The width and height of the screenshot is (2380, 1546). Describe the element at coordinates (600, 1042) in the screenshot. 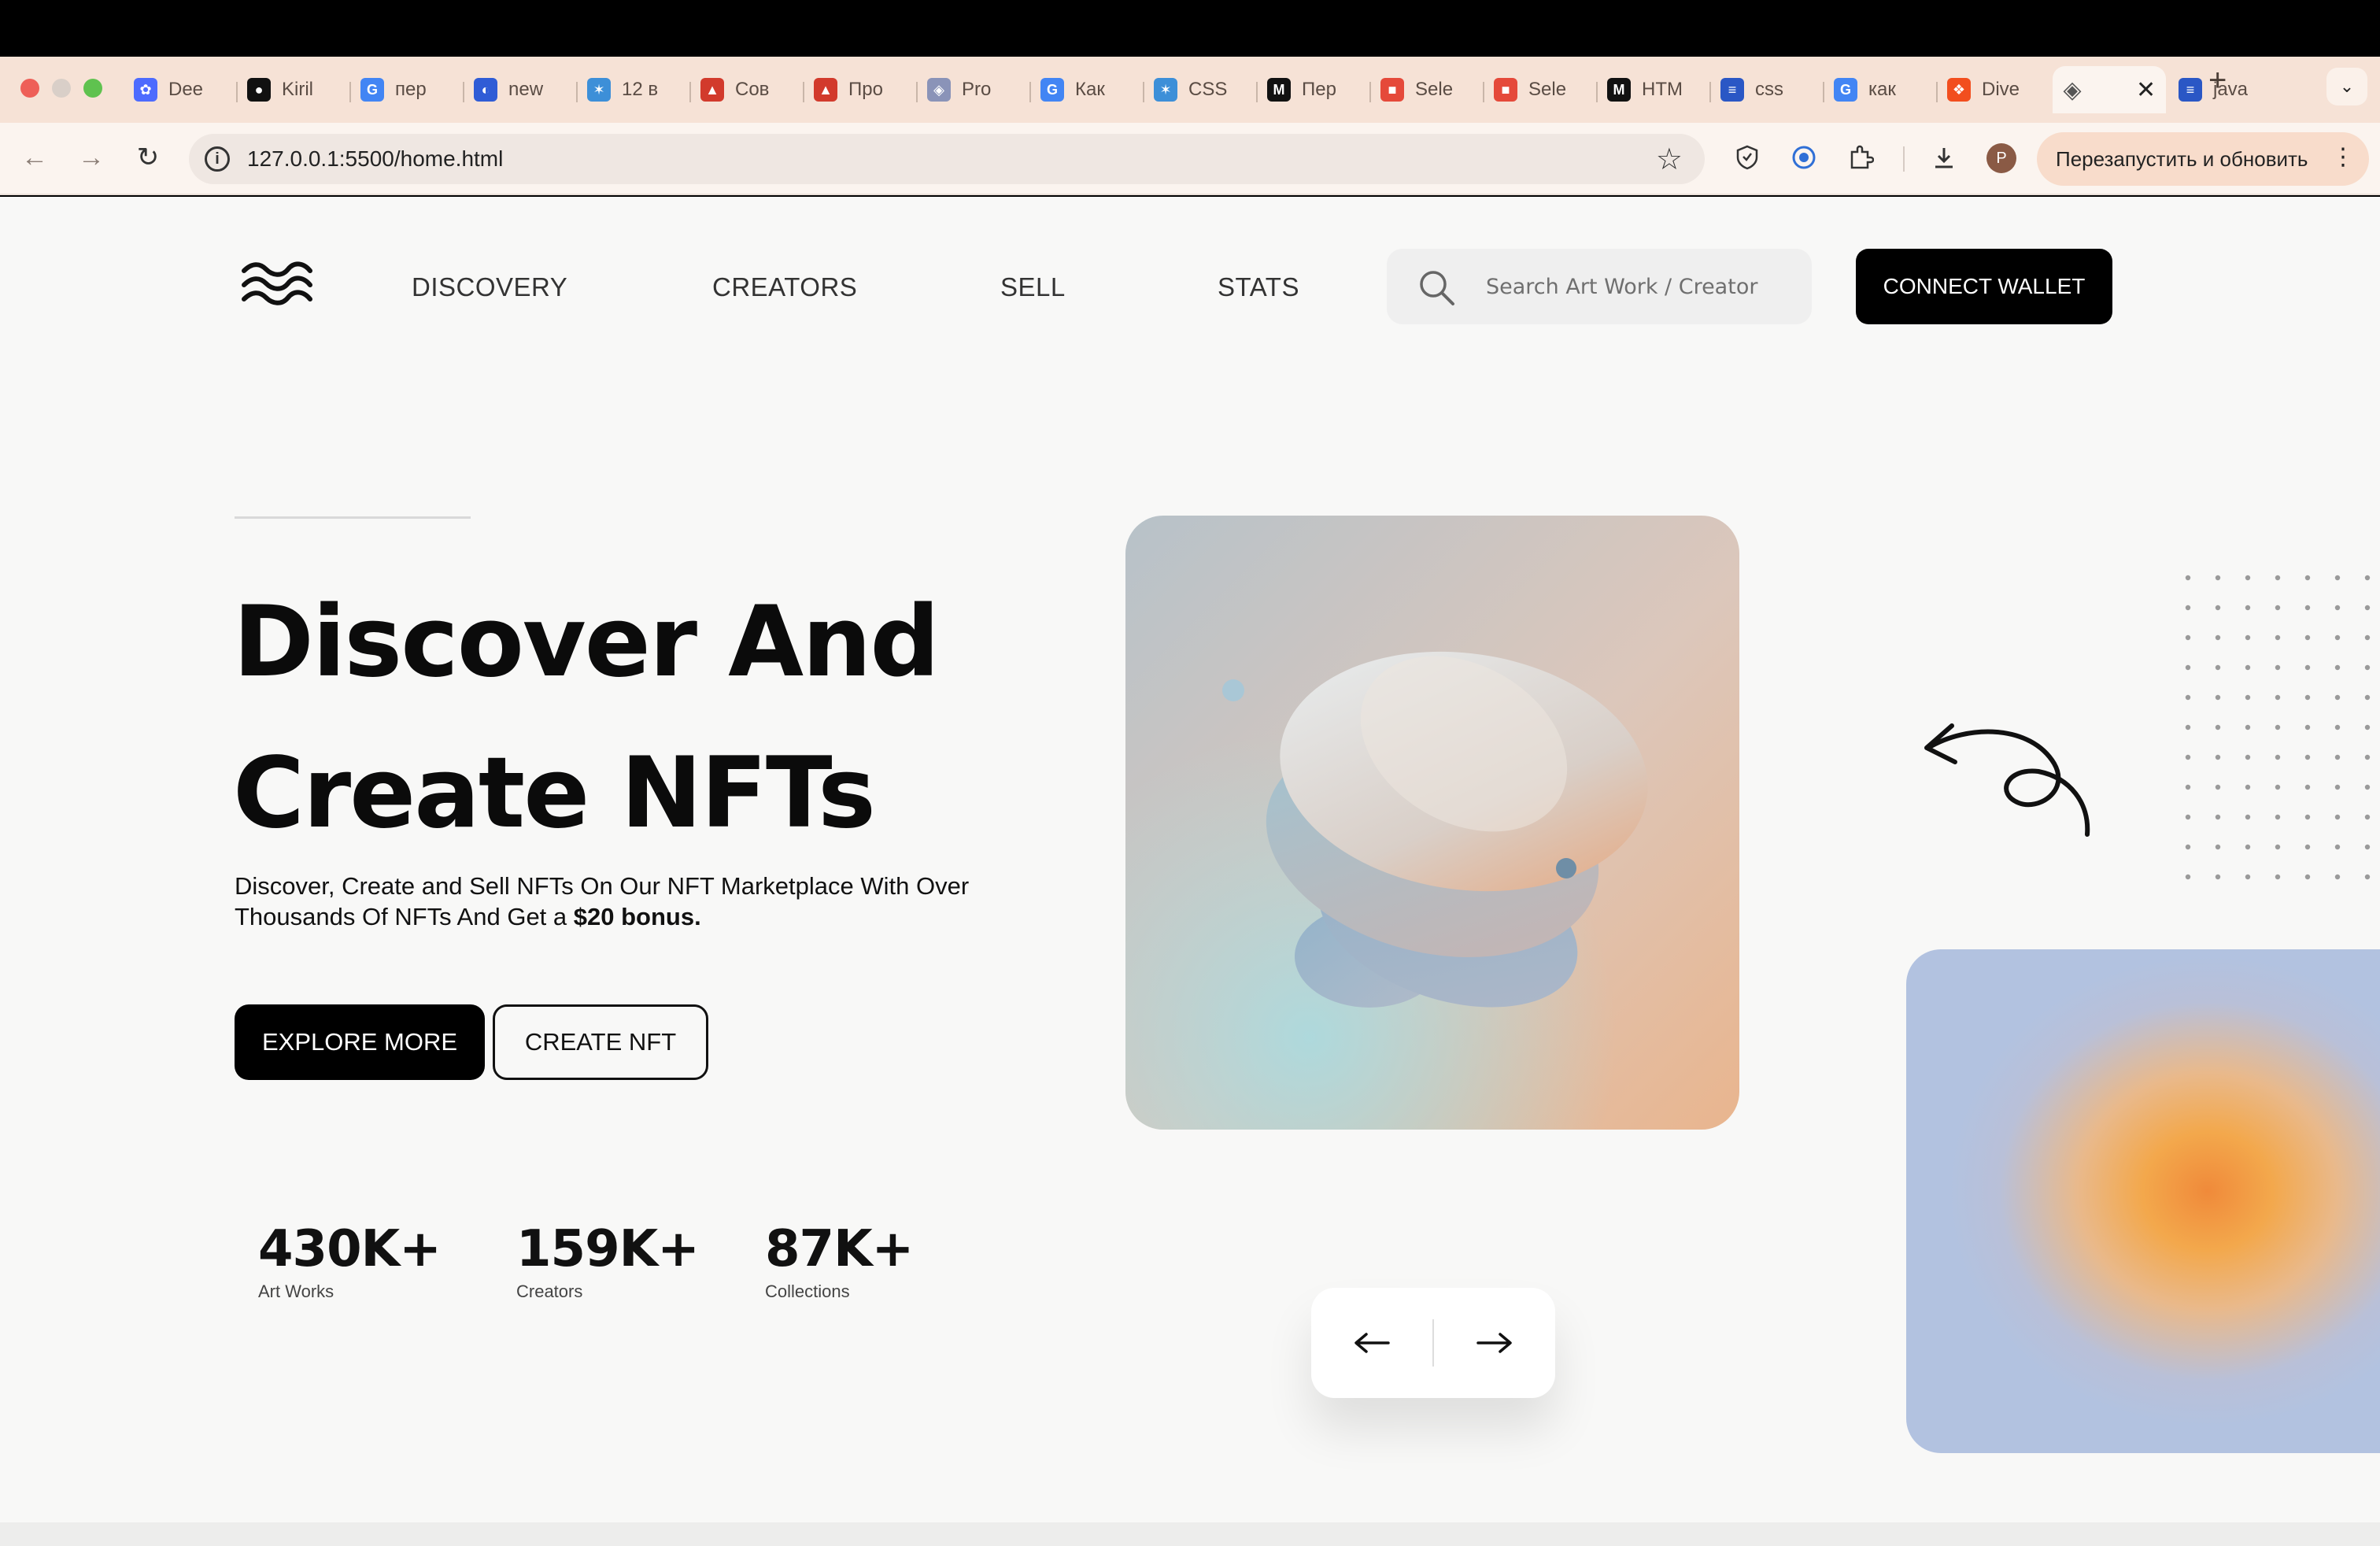

I see `create-nft-button: CREATE NFT` at that location.